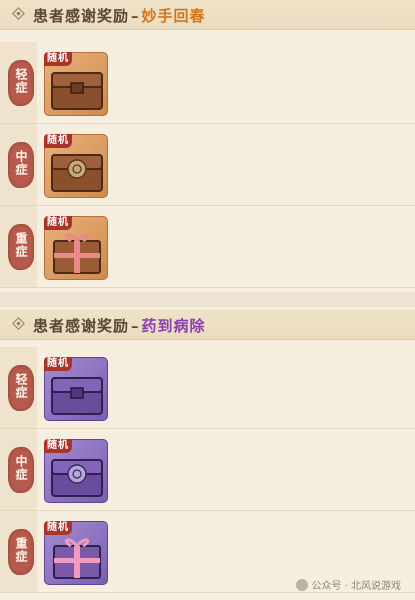 The height and width of the screenshot is (600, 415). Describe the element at coordinates (77, 91) in the screenshot. I see `wooden-chest-icon` at that location.